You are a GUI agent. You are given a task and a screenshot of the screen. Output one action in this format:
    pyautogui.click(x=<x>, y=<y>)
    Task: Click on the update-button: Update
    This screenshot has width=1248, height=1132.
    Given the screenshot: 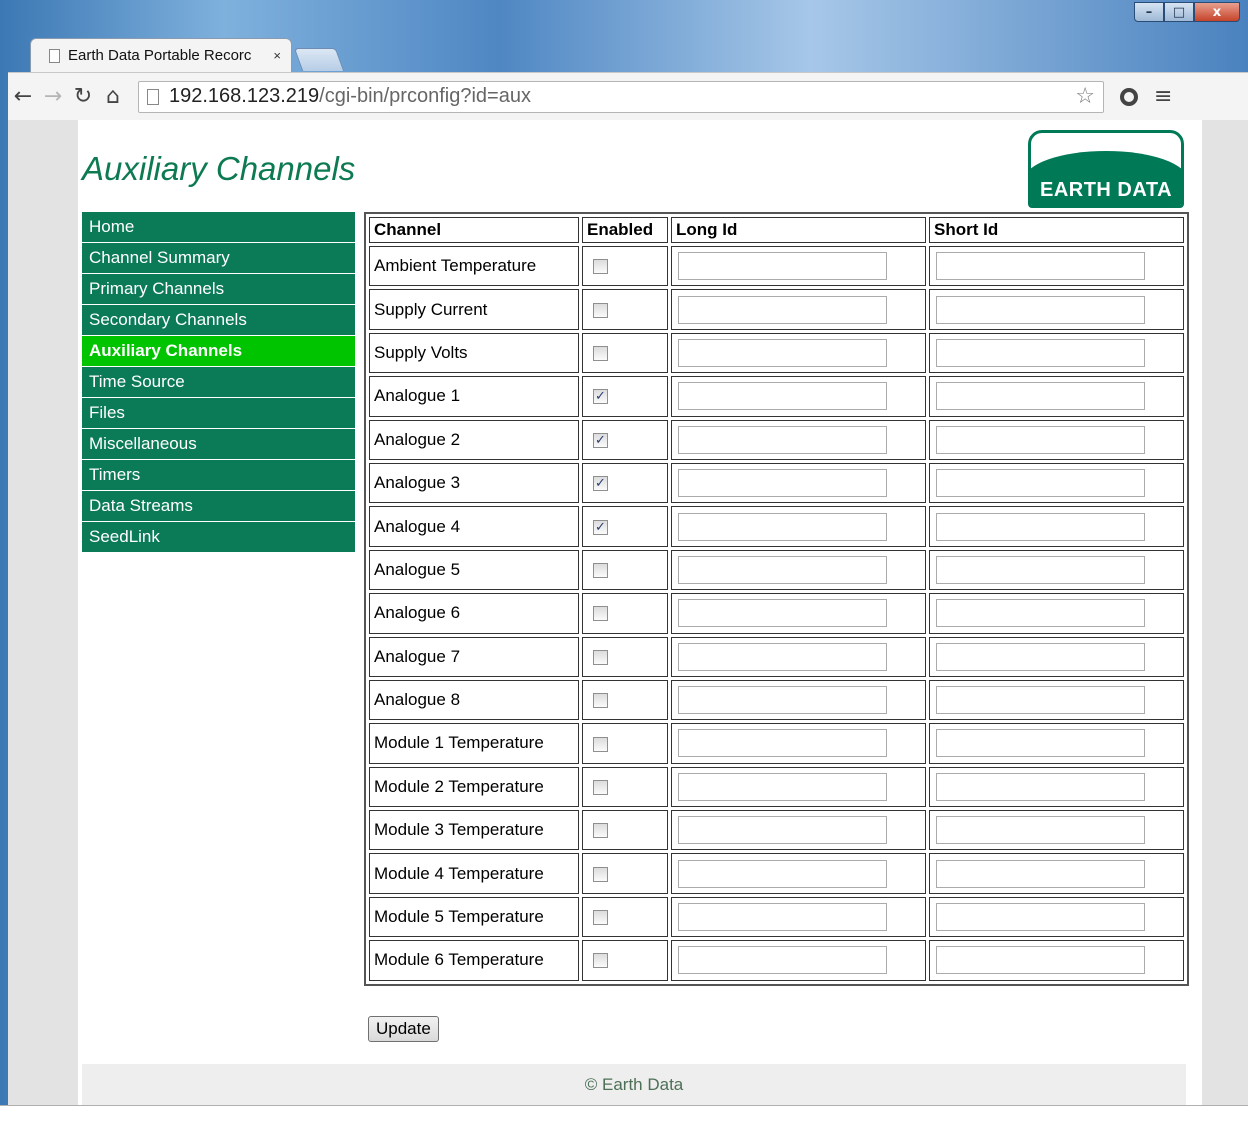 What is the action you would take?
    pyautogui.click(x=403, y=1029)
    